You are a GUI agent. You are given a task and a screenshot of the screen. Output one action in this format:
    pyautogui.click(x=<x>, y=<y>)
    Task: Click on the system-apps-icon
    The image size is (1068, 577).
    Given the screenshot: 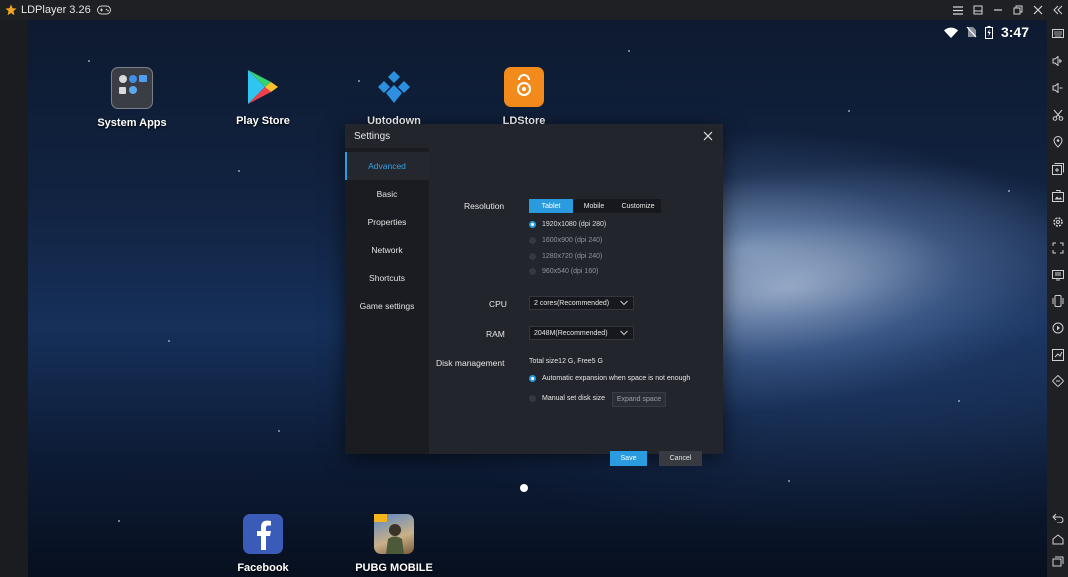 What is the action you would take?
    pyautogui.click(x=132, y=88)
    